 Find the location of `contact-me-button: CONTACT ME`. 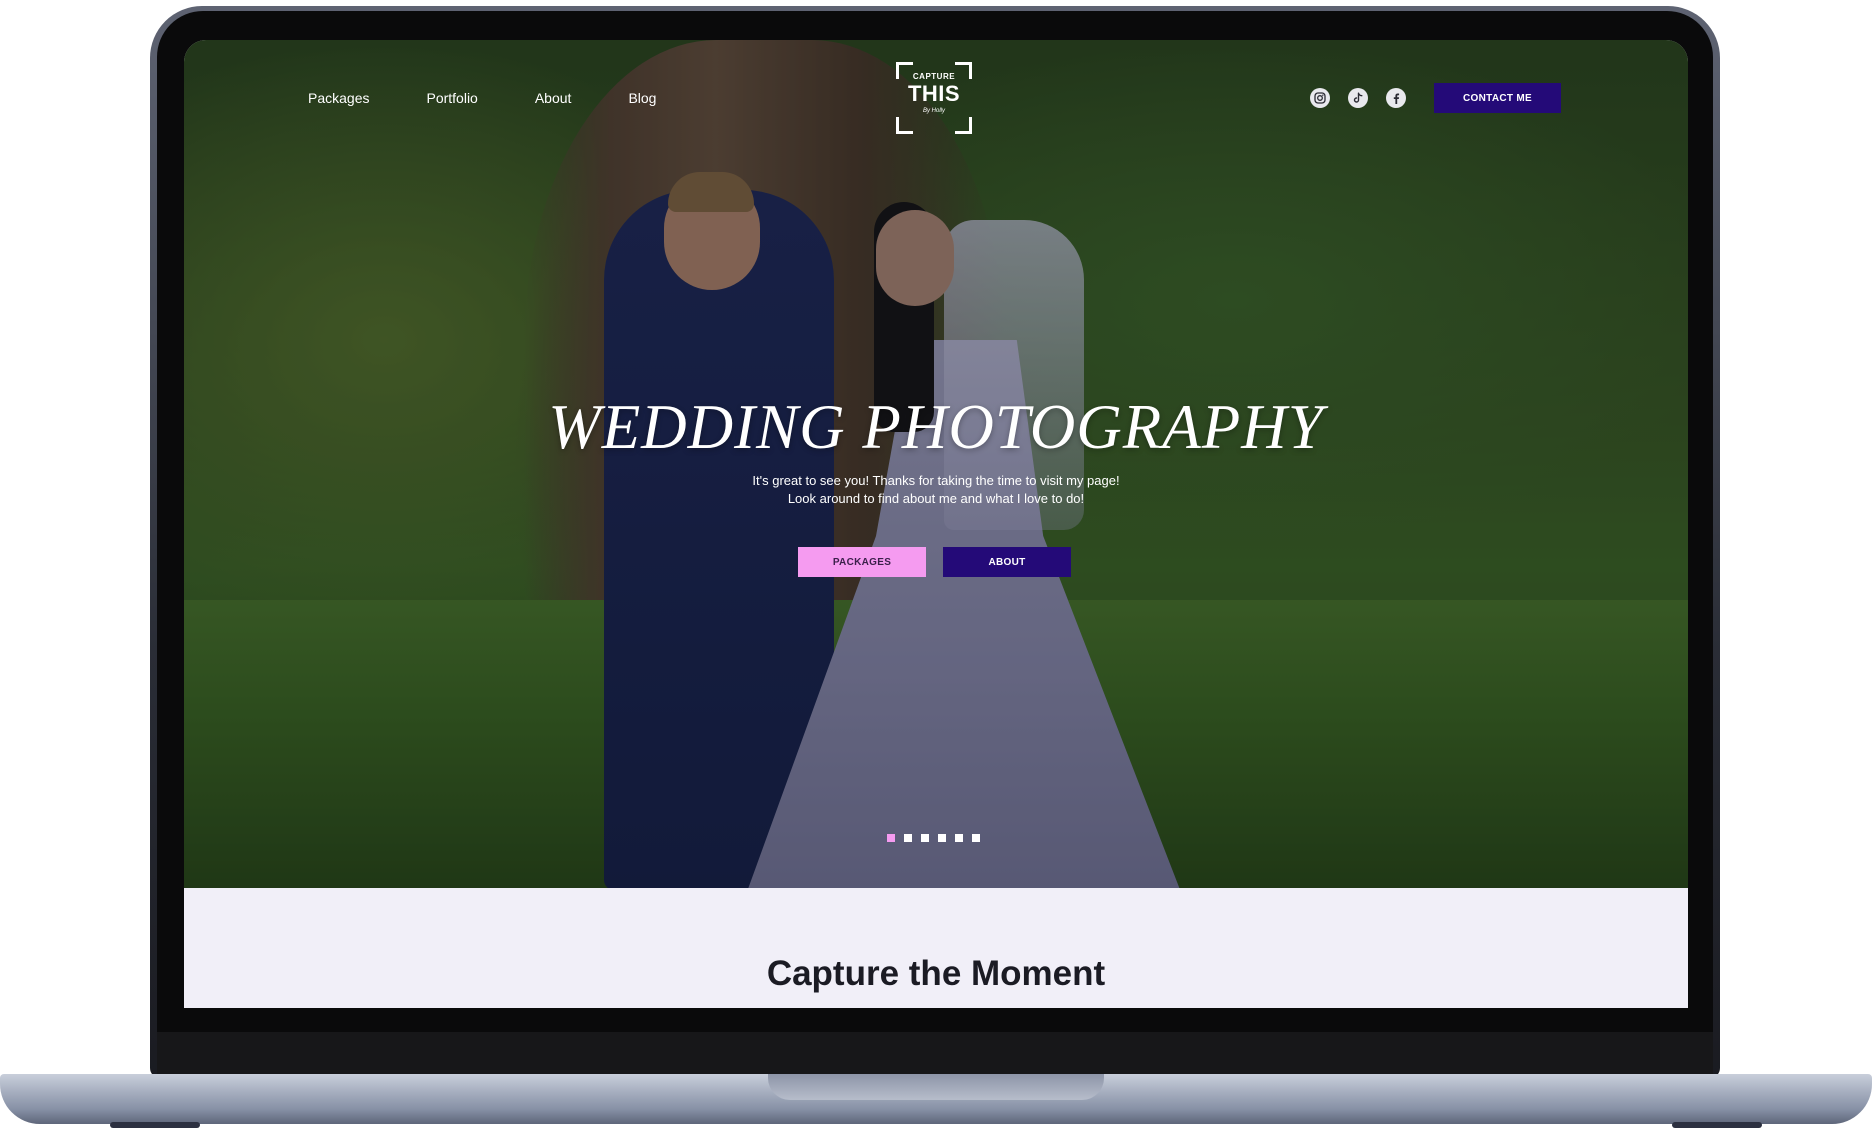

contact-me-button: CONTACT ME is located at coordinates (1497, 98).